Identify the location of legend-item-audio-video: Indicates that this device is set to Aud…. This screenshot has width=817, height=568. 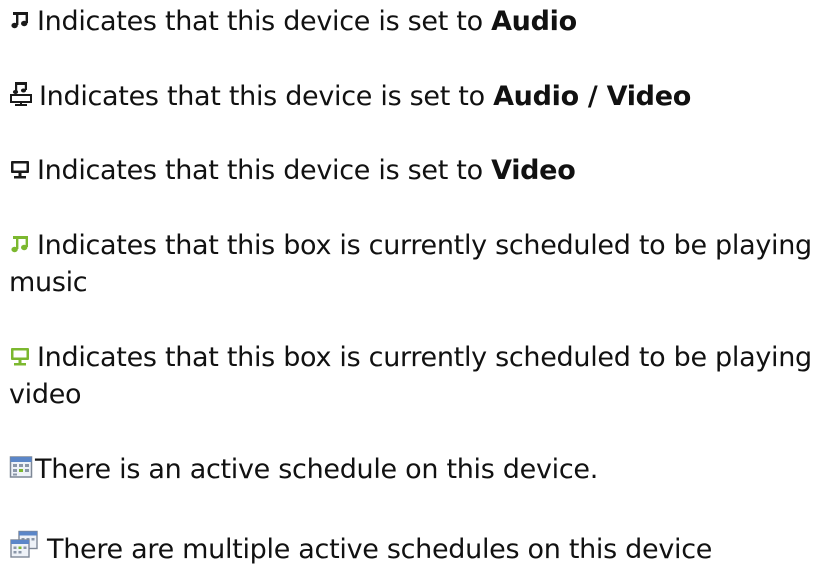
(411, 96).